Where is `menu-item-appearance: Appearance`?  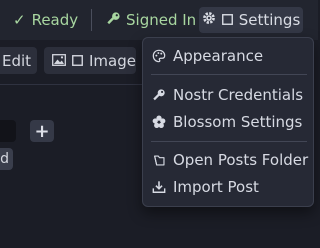 menu-item-appearance: Appearance is located at coordinates (230, 56).